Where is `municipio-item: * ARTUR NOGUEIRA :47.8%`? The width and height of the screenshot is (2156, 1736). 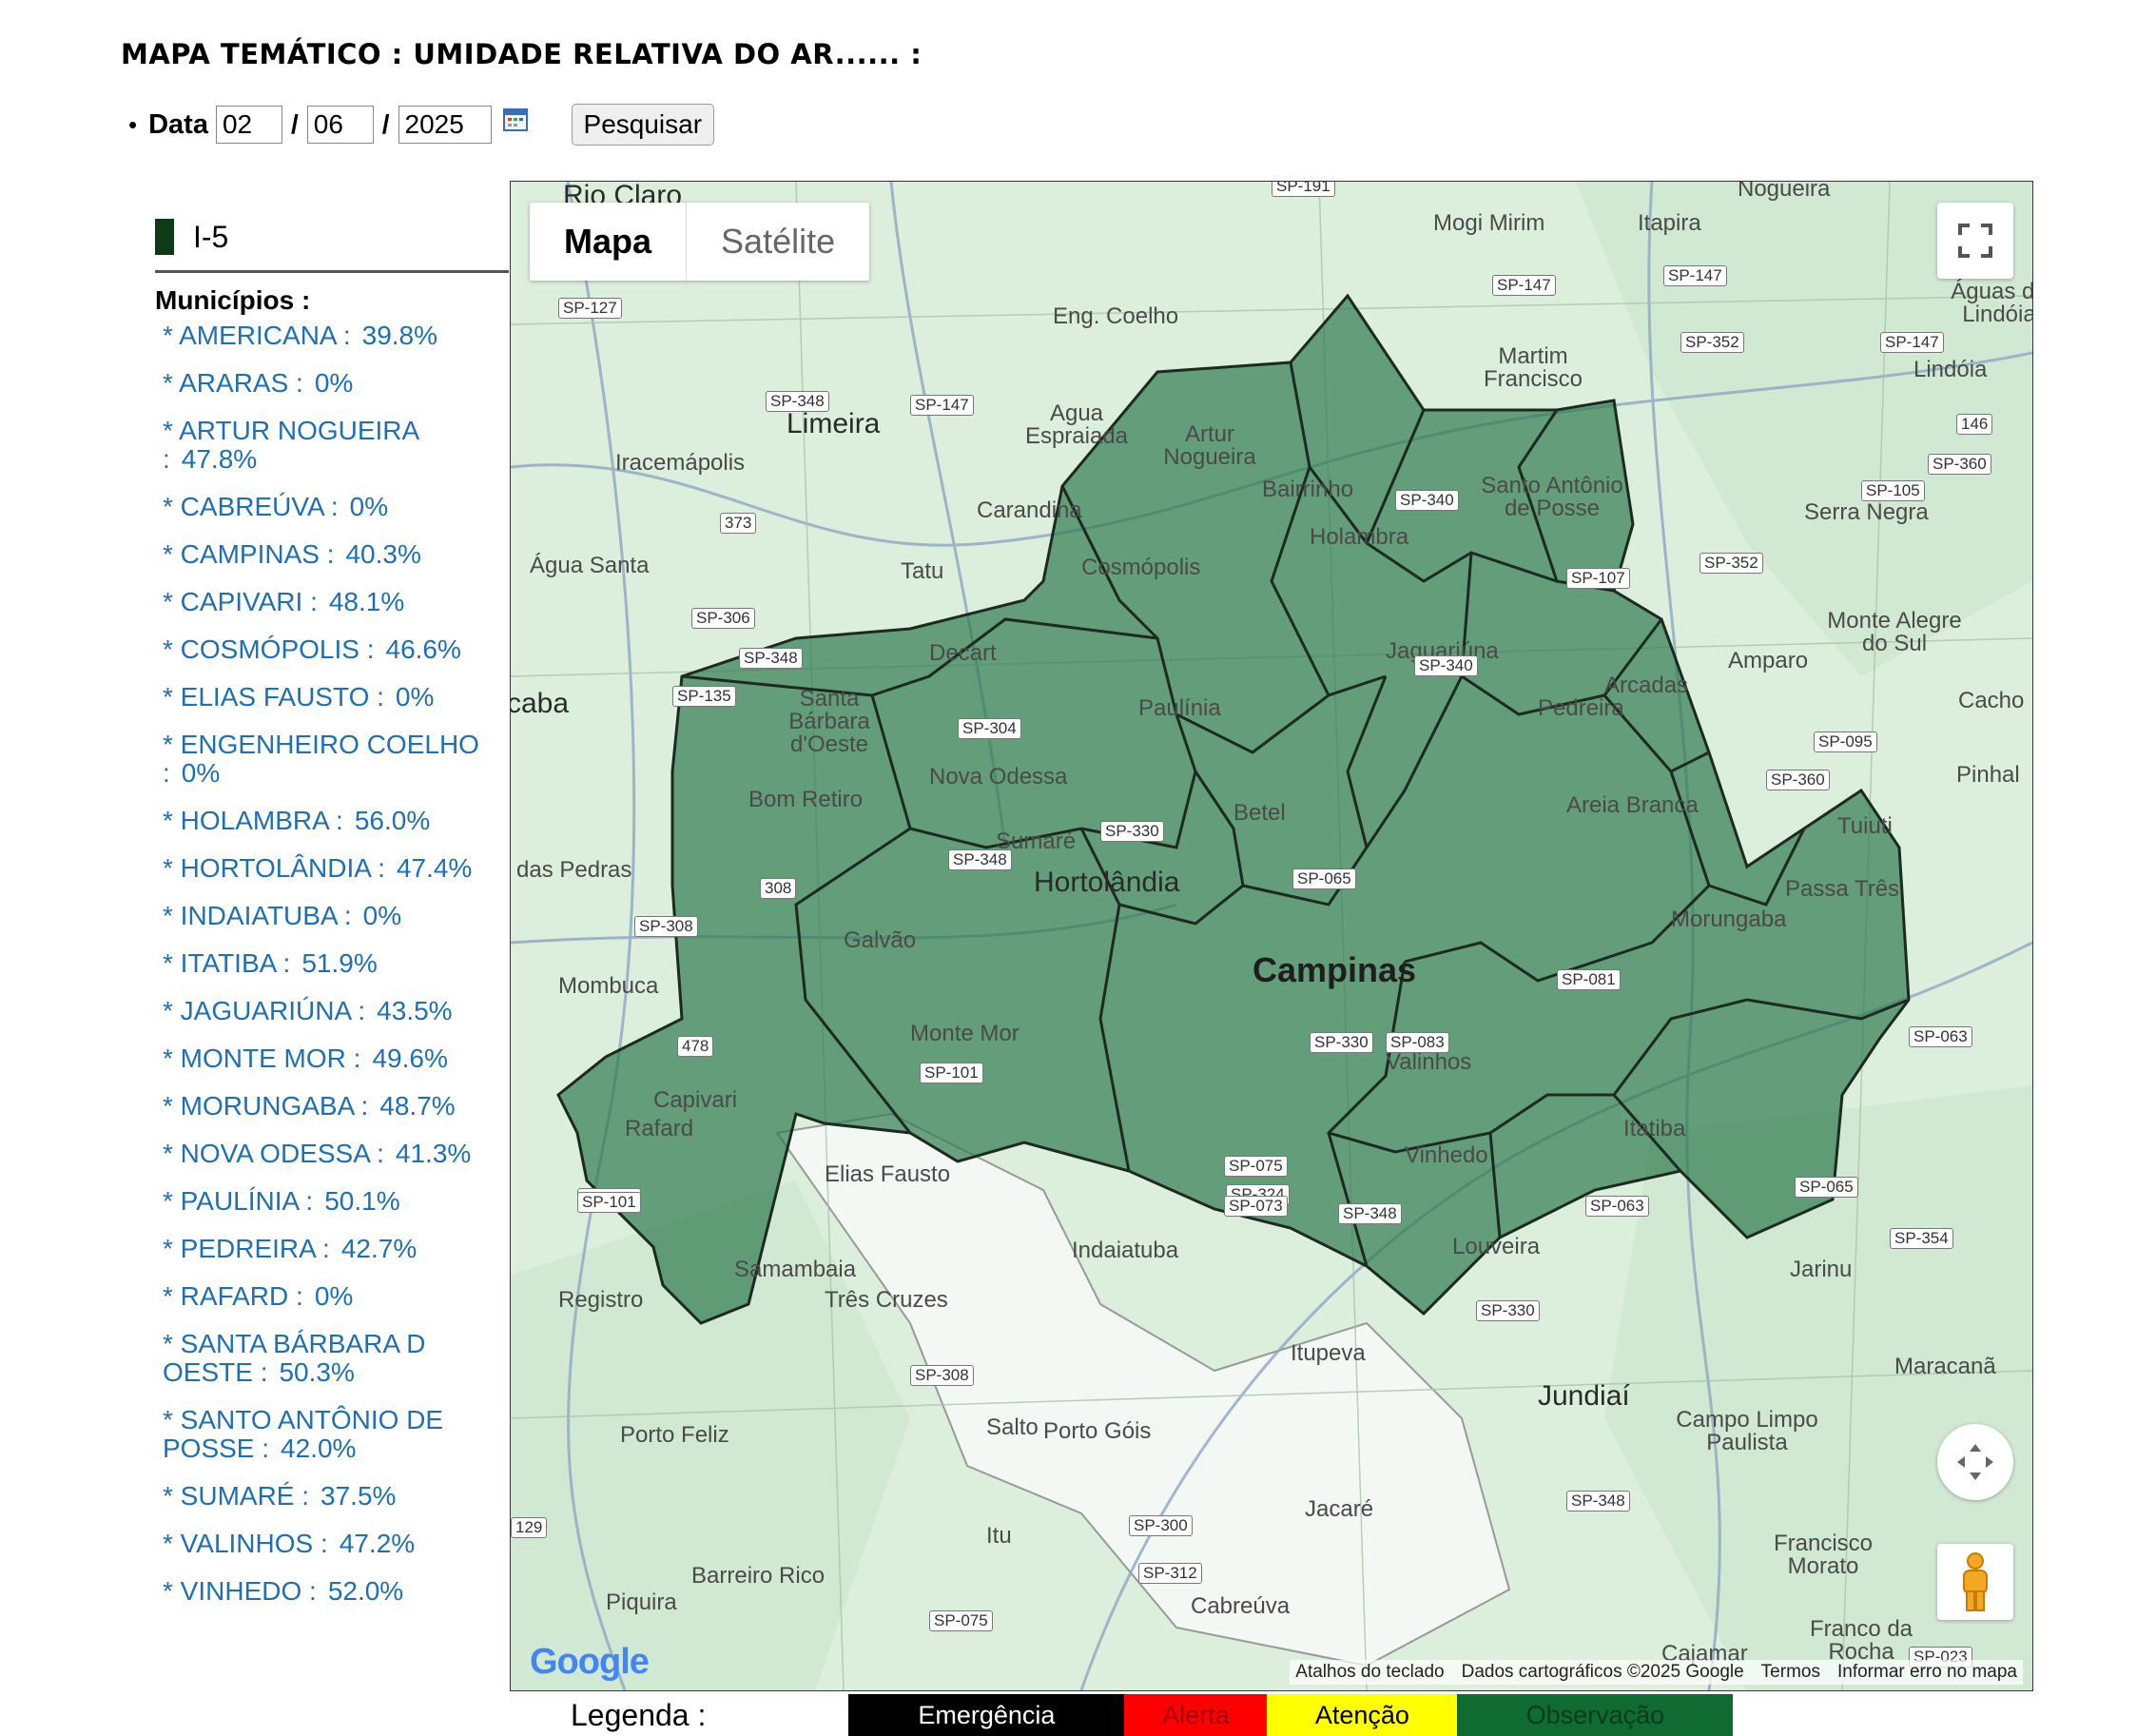
municipio-item: * ARTUR NOGUEIRA :47.8% is located at coordinates (329, 446).